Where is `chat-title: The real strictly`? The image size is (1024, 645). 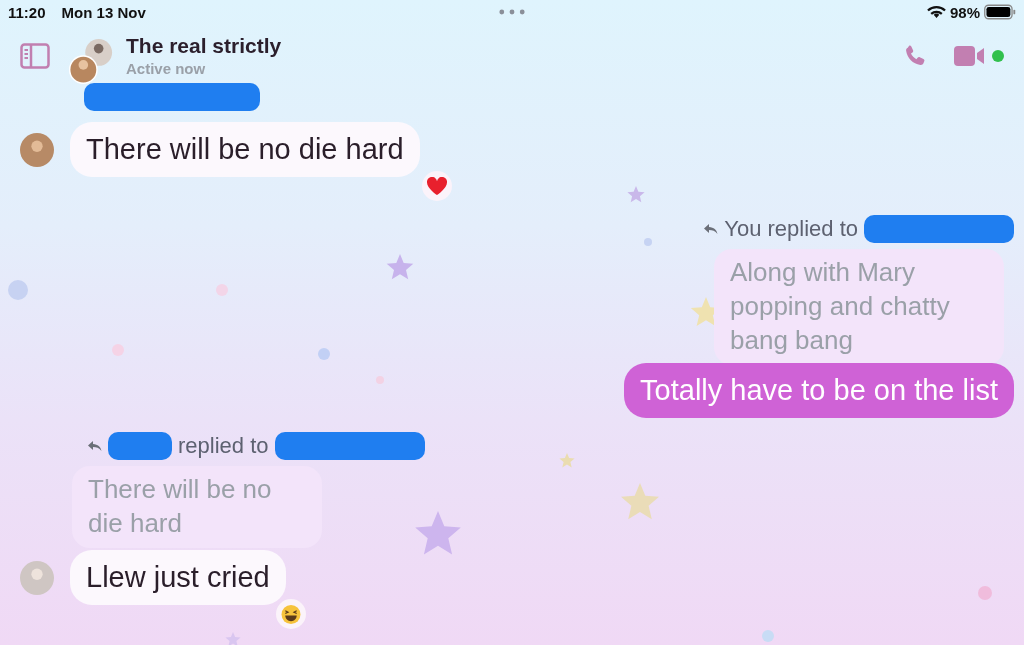
chat-title: The real strictly is located at coordinates (204, 45).